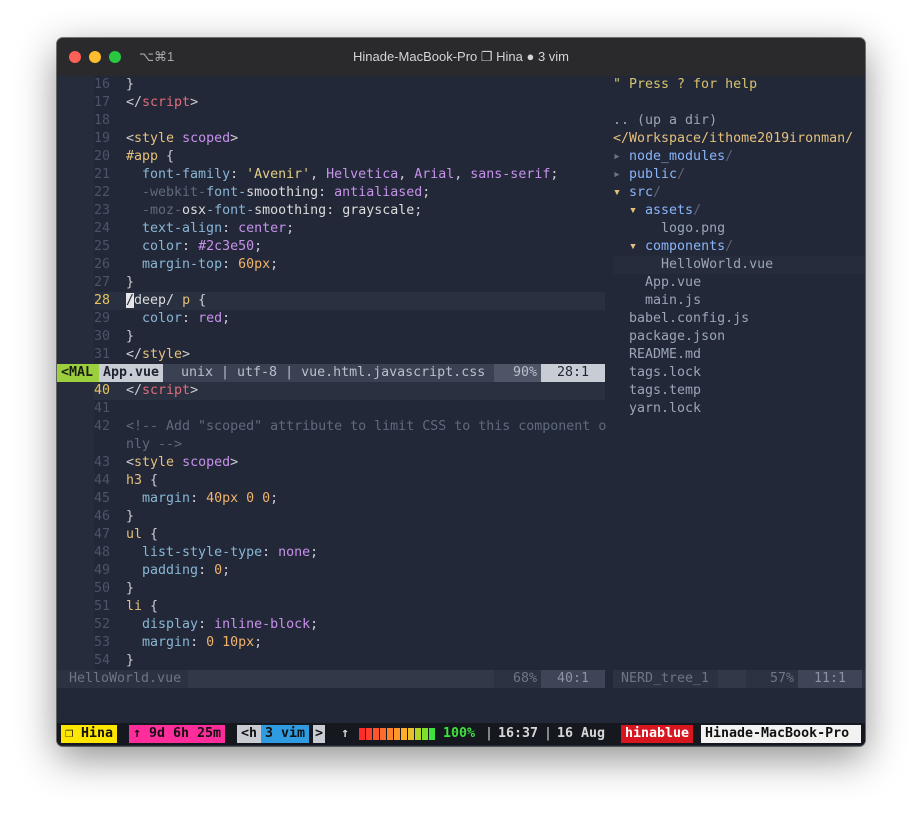  I want to click on tmux-date: 16 Aug, so click(581, 733).